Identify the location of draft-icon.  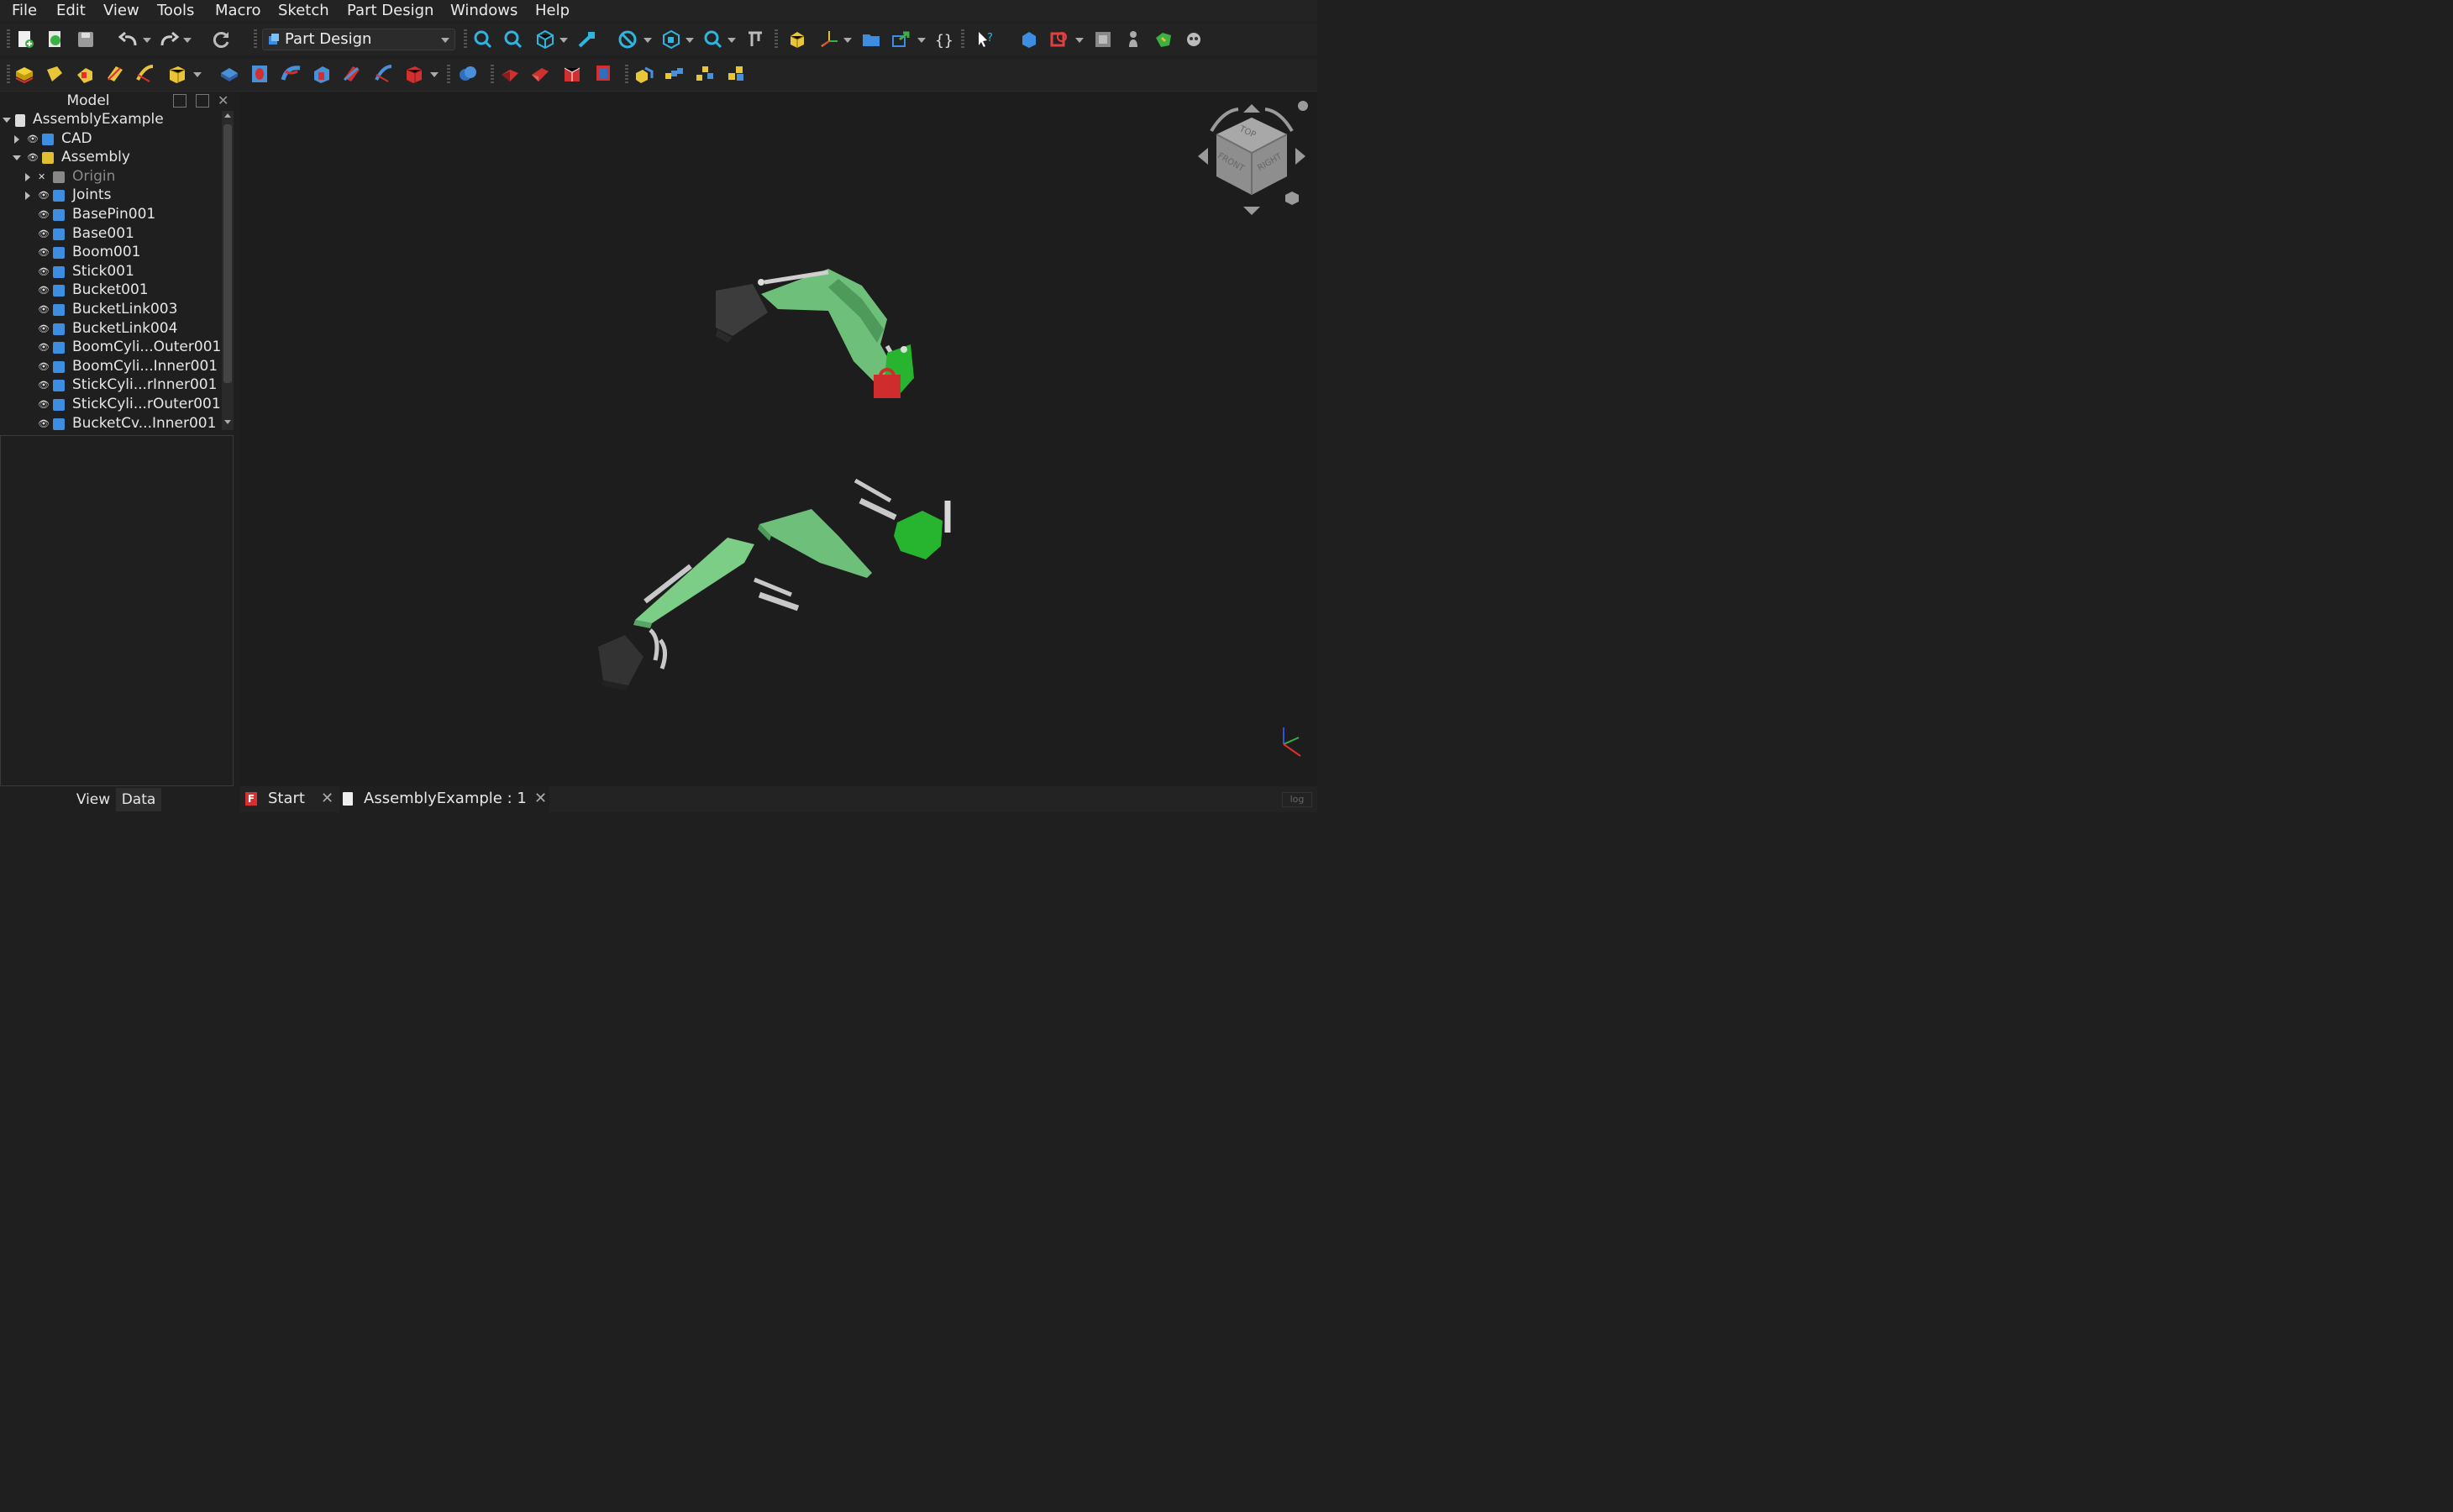
(572, 74).